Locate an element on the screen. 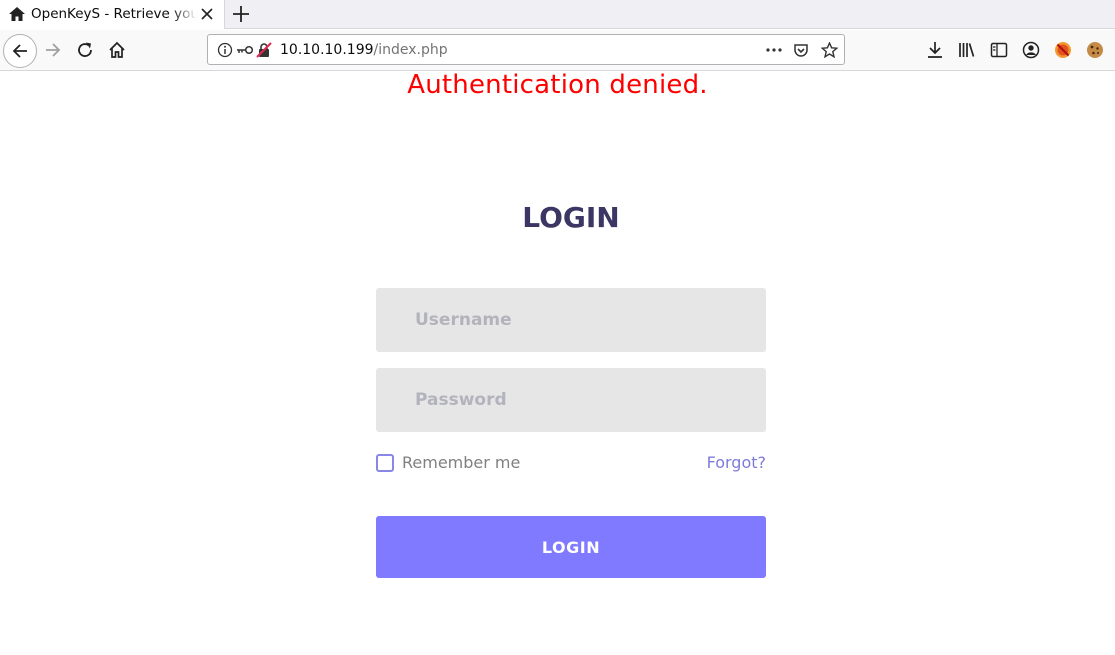 This screenshot has height=655, width=1115. username-input is located at coordinates (571, 320).